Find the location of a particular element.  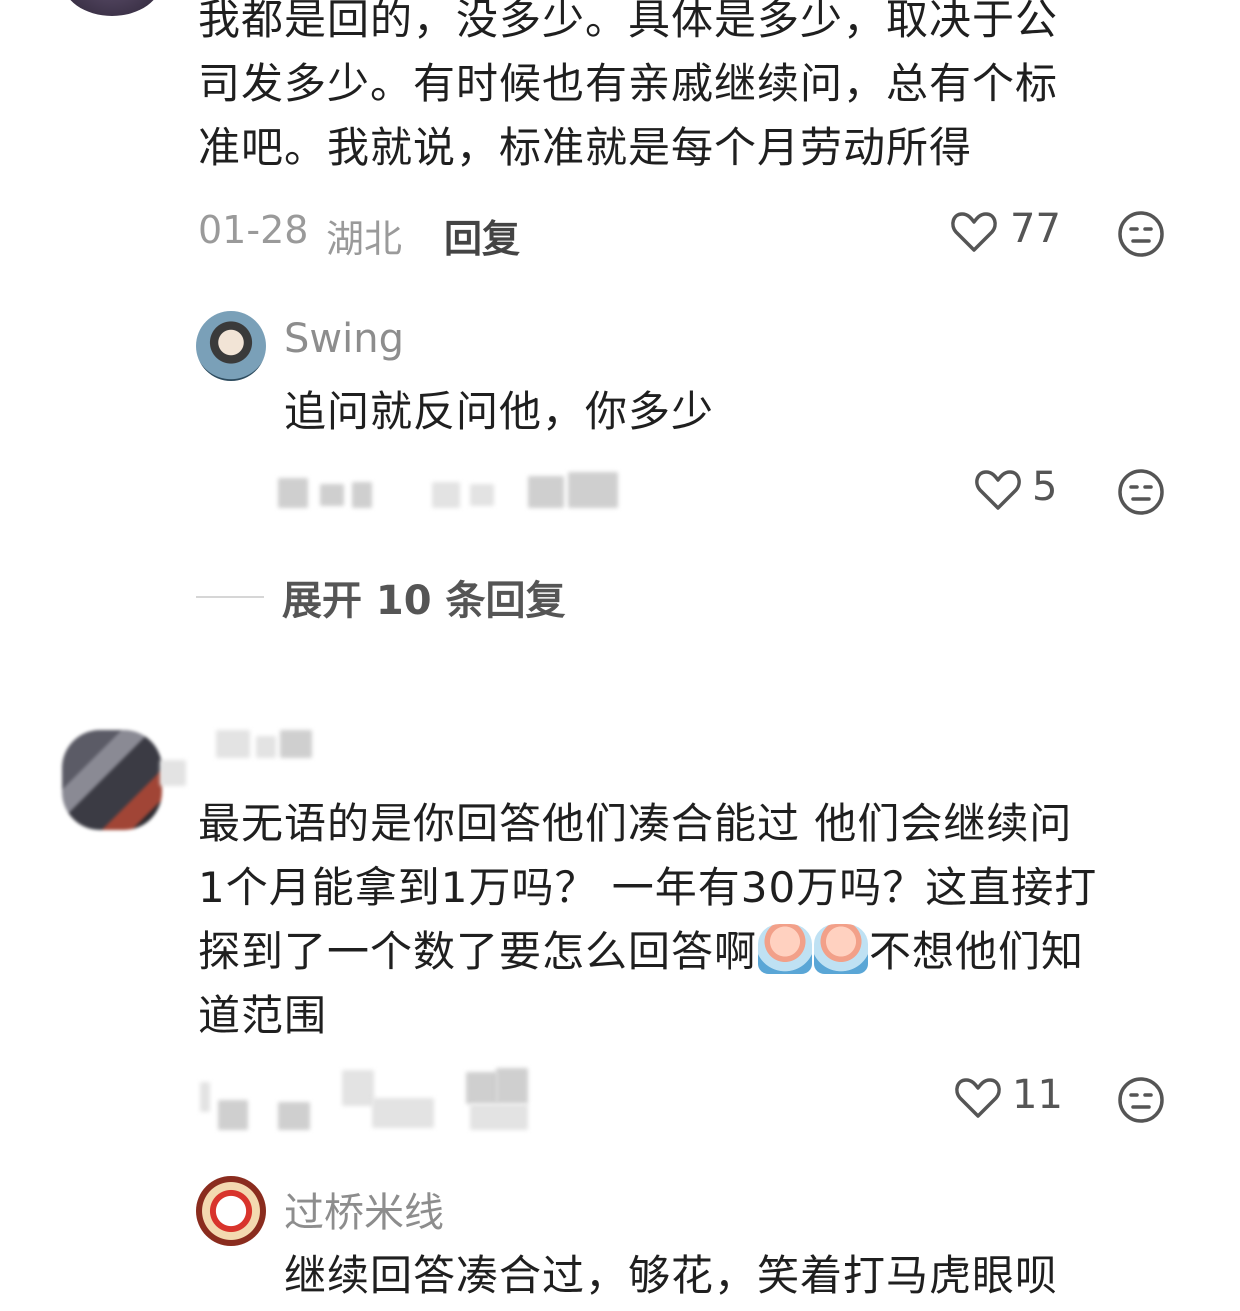

like-count: 5 is located at coordinates (1045, 487).